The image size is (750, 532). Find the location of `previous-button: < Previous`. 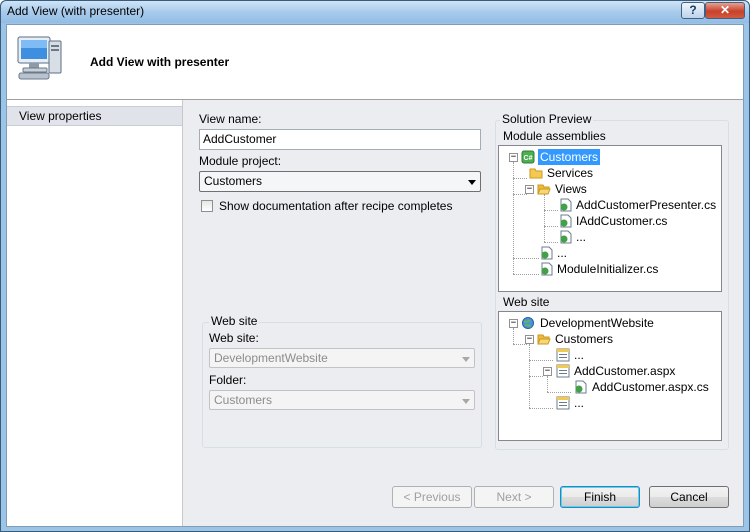

previous-button: < Previous is located at coordinates (432, 497).